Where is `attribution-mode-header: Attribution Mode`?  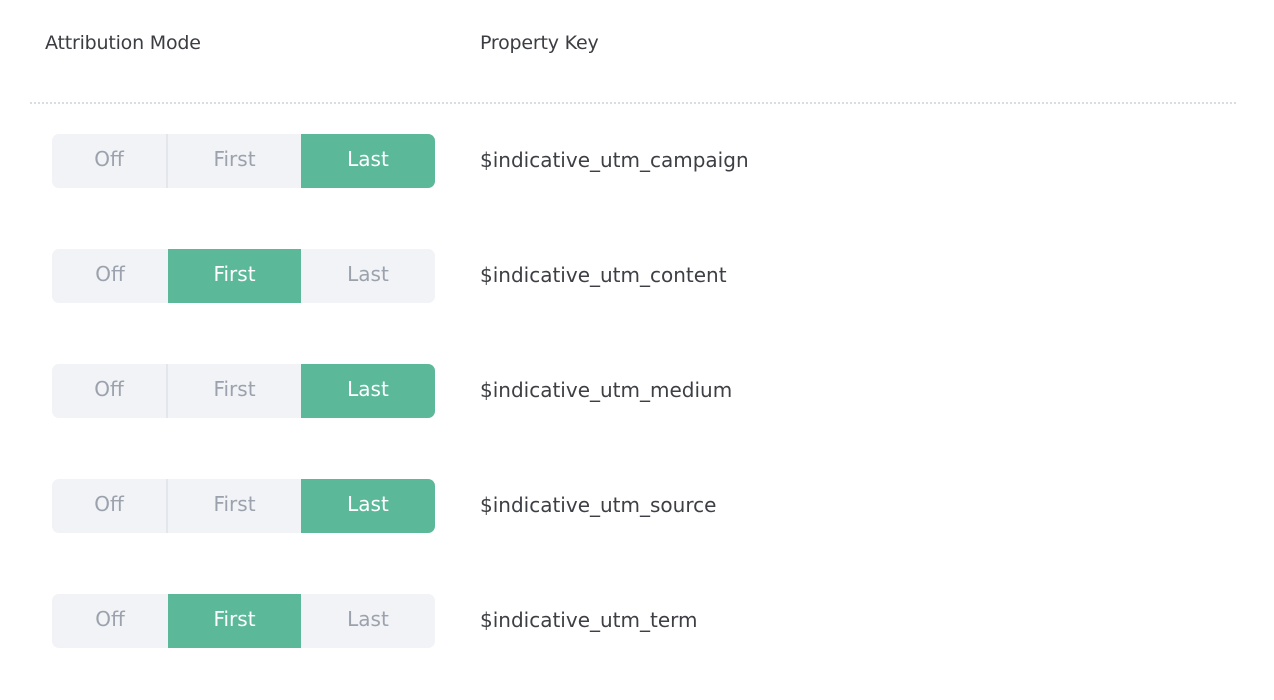
attribution-mode-header: Attribution Mode is located at coordinates (123, 43).